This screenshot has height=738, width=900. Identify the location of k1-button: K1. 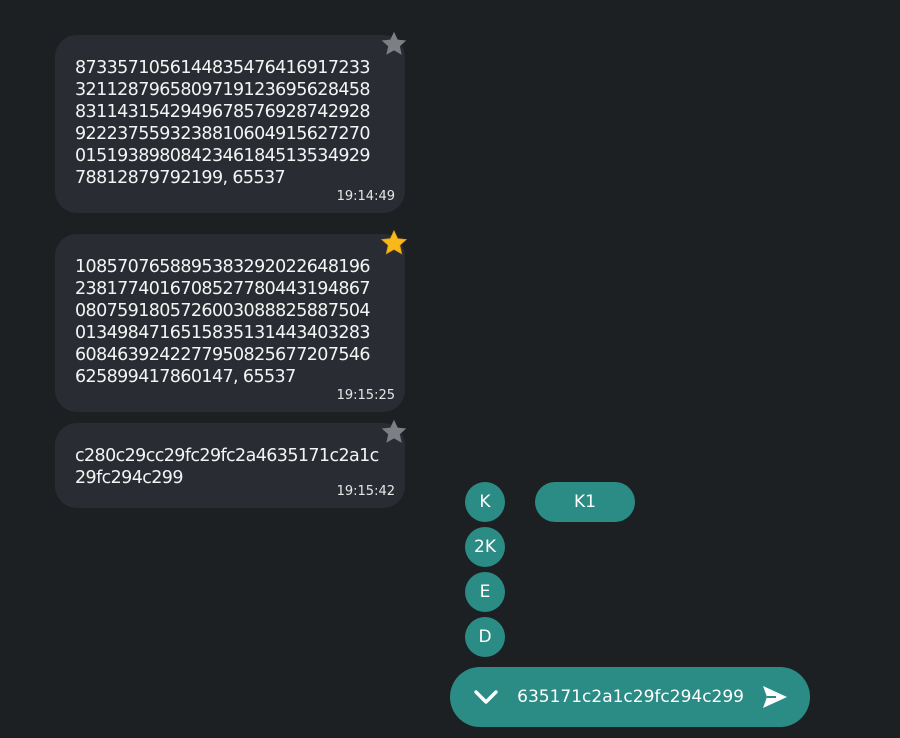
(585, 502).